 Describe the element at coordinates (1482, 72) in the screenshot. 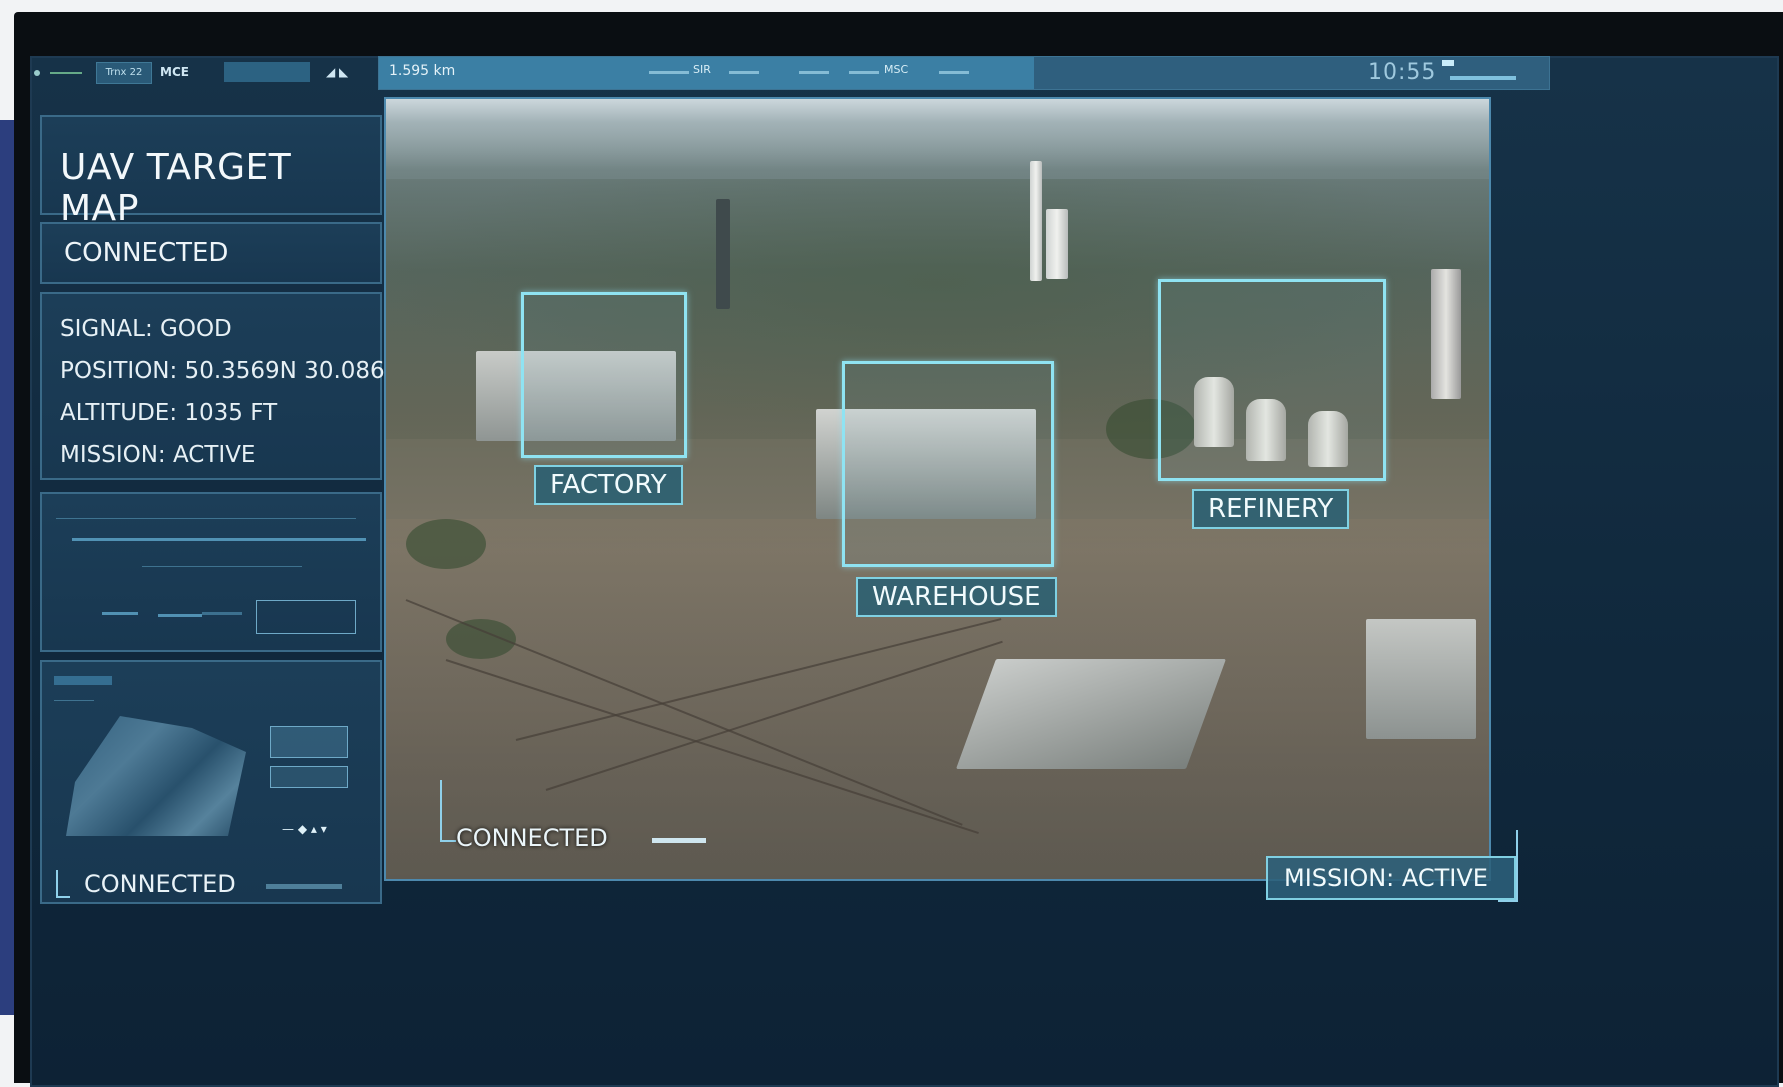

I see `battery-indicator` at that location.